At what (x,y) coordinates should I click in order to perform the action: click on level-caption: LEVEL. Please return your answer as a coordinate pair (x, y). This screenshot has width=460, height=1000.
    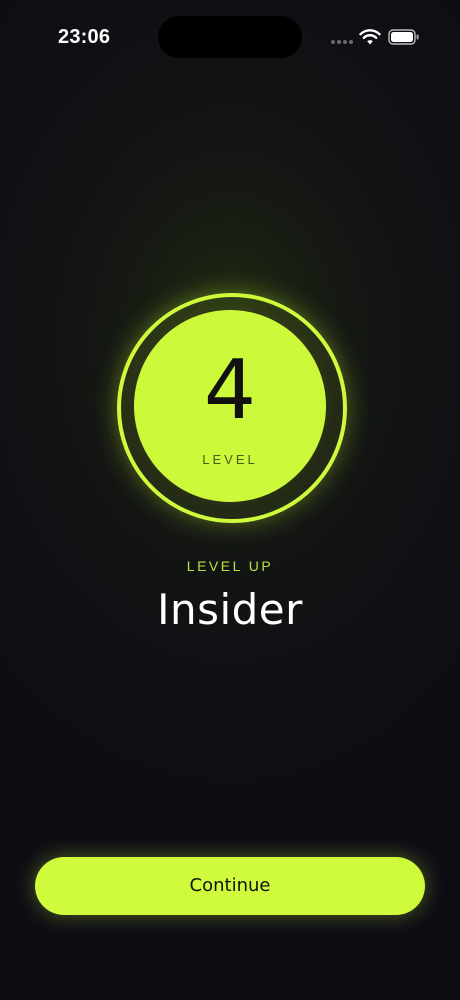
    Looking at the image, I should click on (230, 459).